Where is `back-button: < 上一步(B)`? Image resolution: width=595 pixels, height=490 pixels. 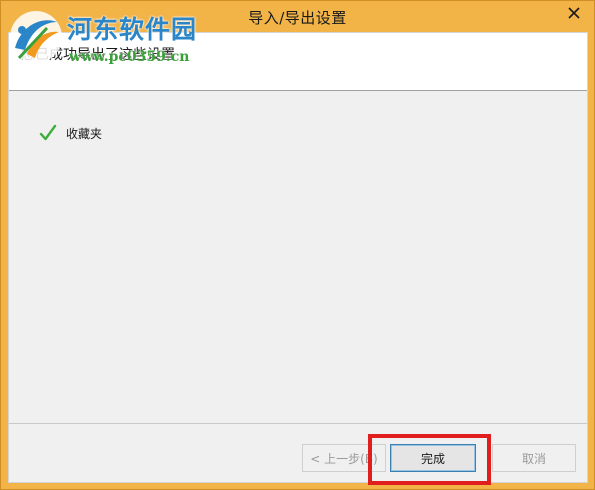 back-button: < 上一步(B) is located at coordinates (344, 458).